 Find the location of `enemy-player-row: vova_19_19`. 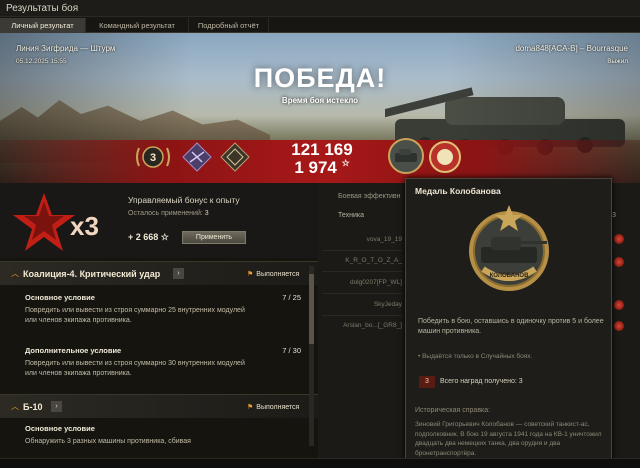

enemy-player-row: vova_19_19 is located at coordinates (362, 239).